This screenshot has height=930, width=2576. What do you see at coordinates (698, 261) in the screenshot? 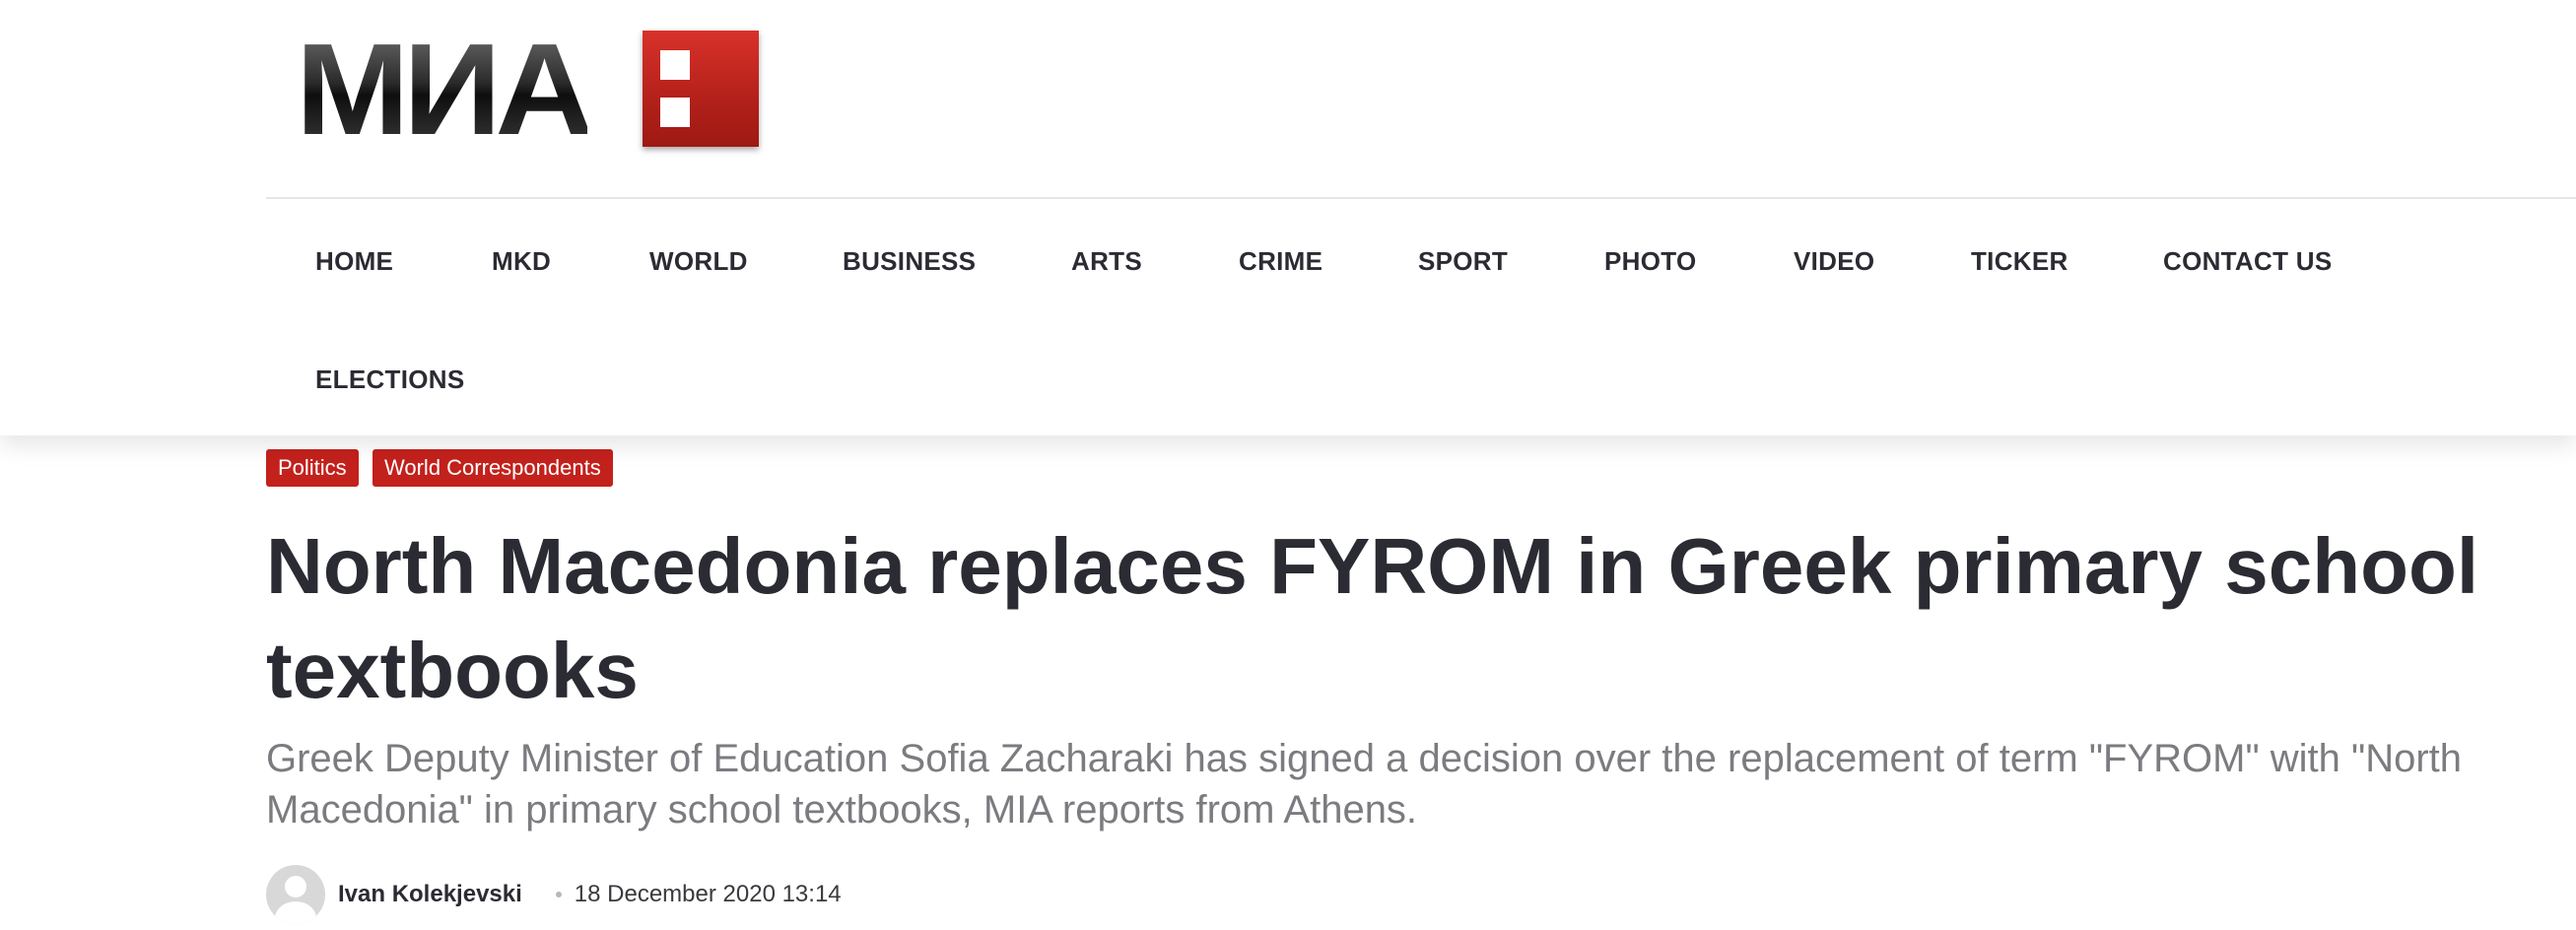
I see `nav-item-world: WORLD` at bounding box center [698, 261].